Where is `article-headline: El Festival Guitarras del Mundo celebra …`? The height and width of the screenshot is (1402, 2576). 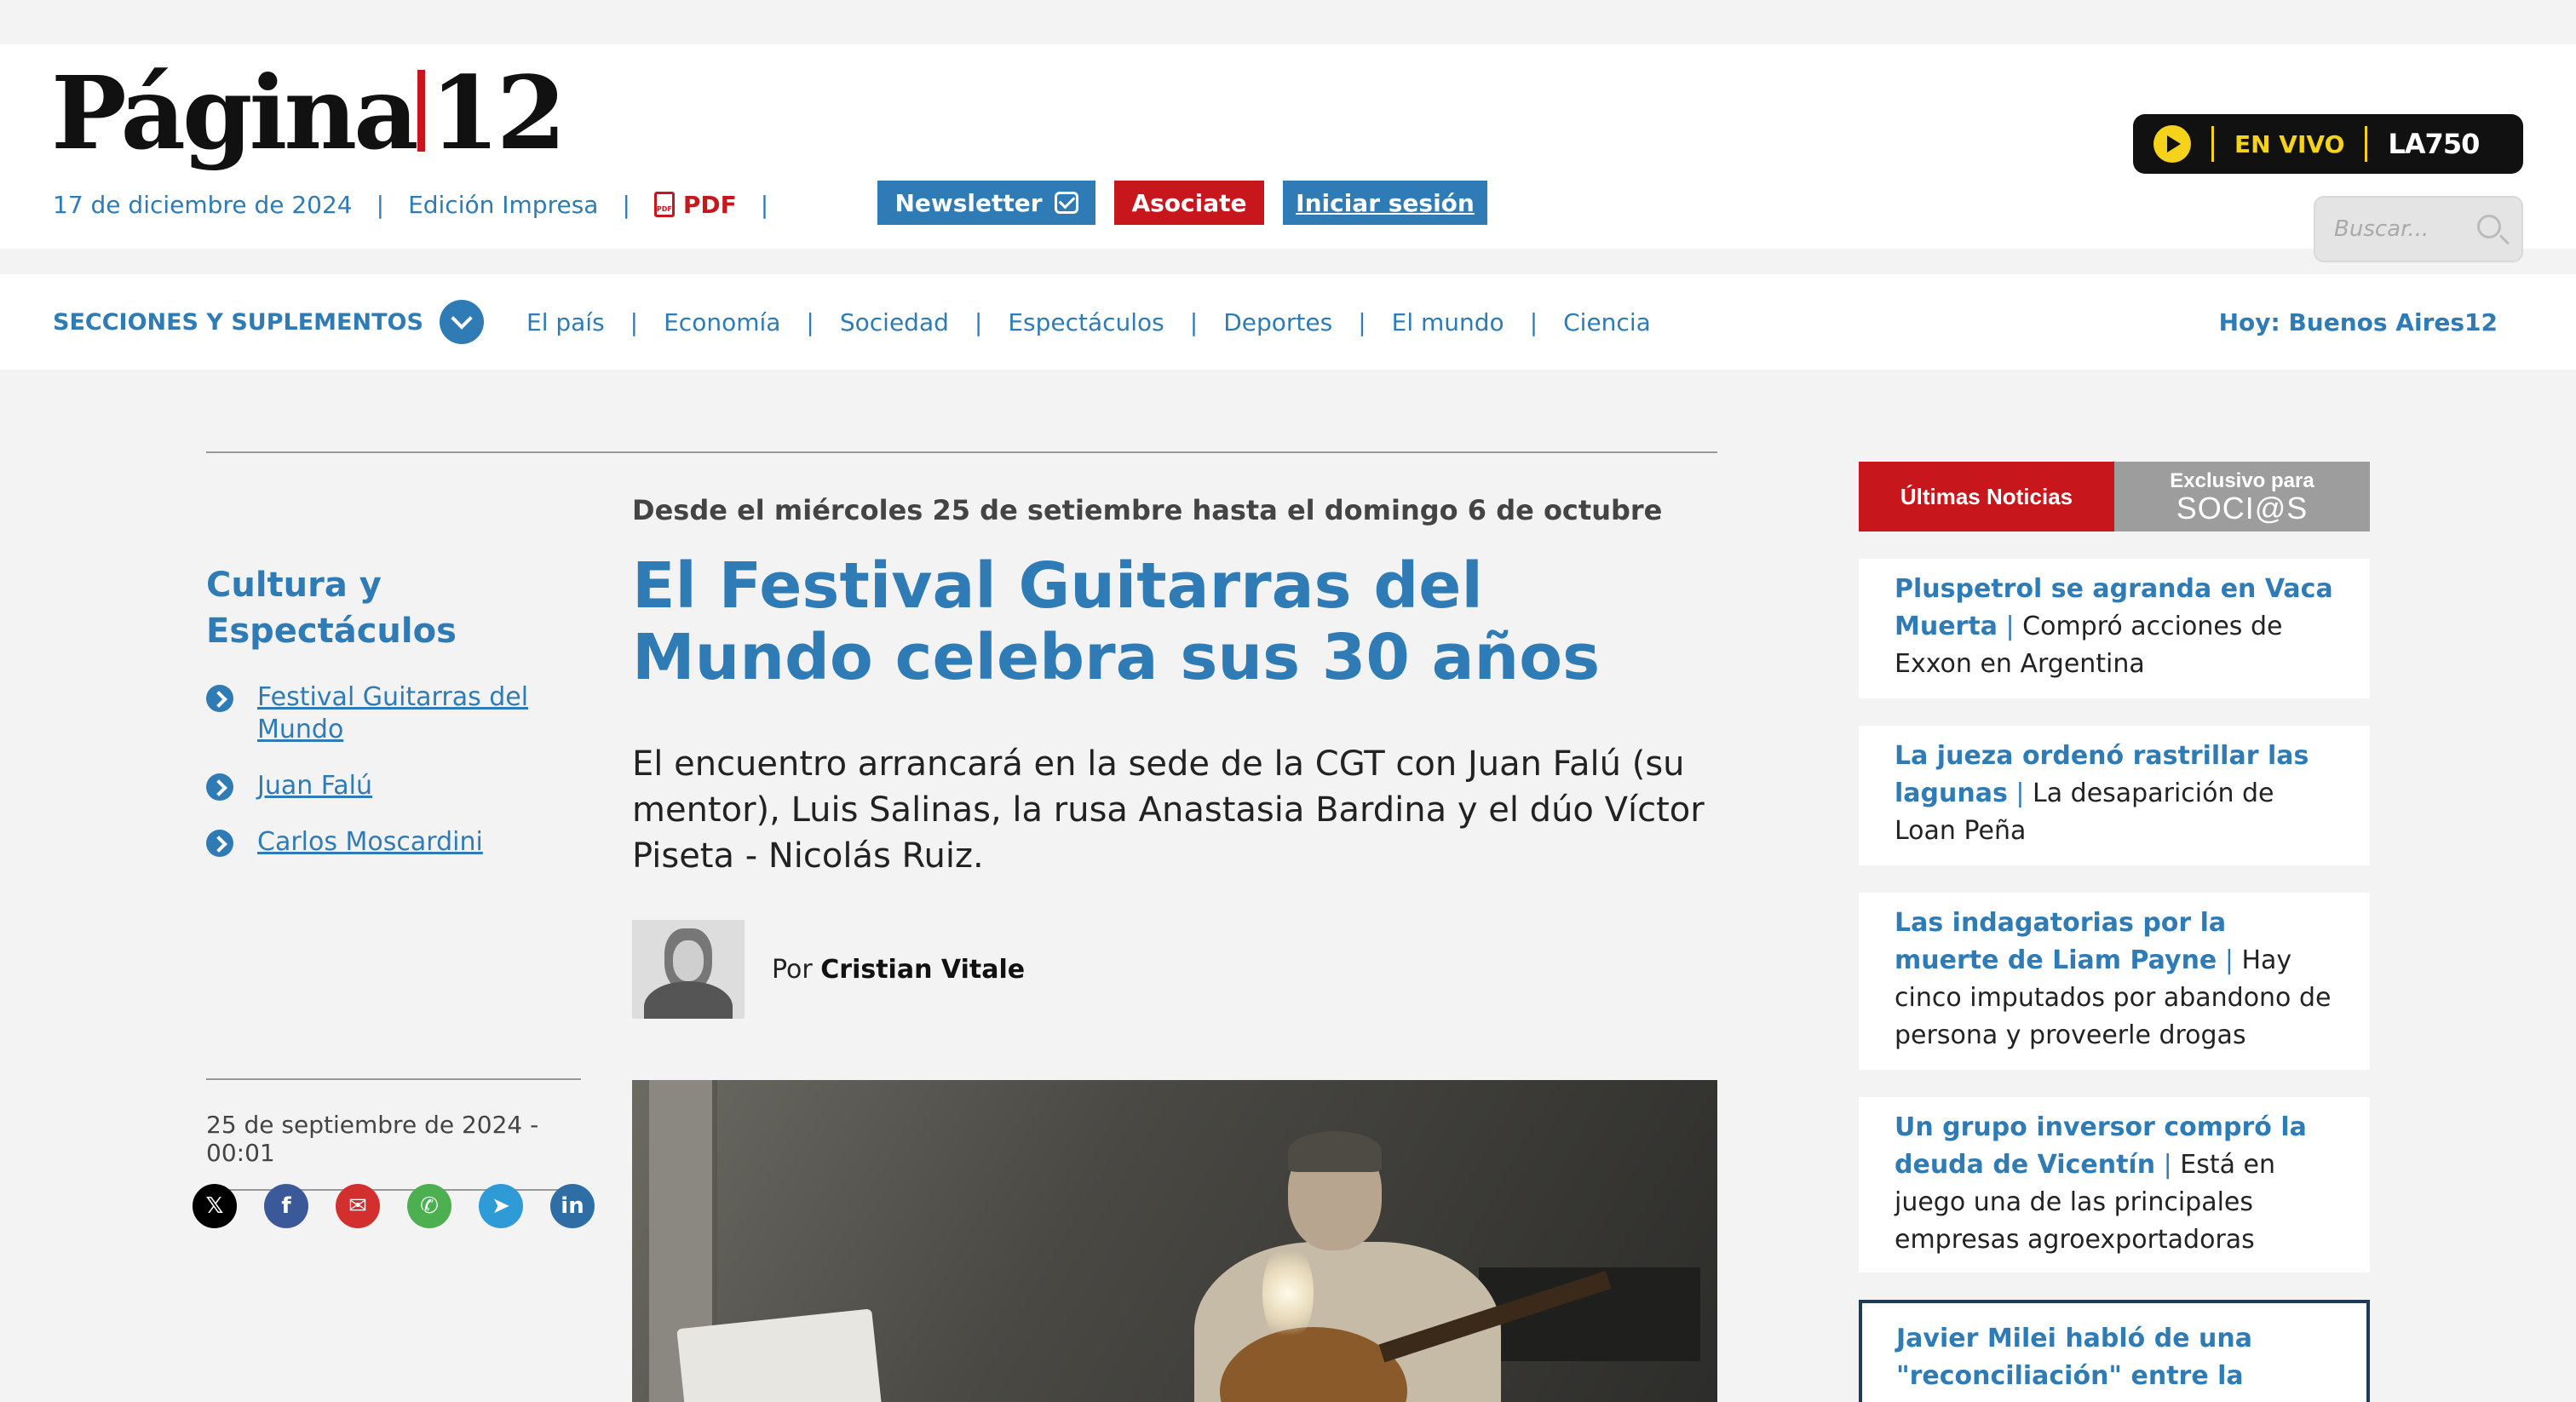 article-headline: El Festival Guitarras del Mundo celebra … is located at coordinates (1117, 621).